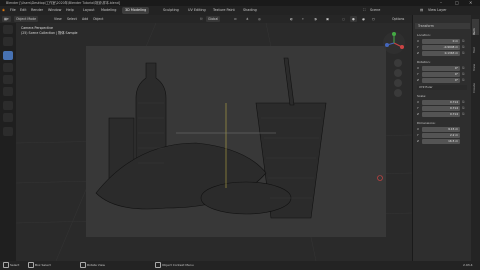 The height and width of the screenshot is (270, 480). What do you see at coordinates (8, 105) in the screenshot?
I see `annotate-tool-icon` at bounding box center [8, 105].